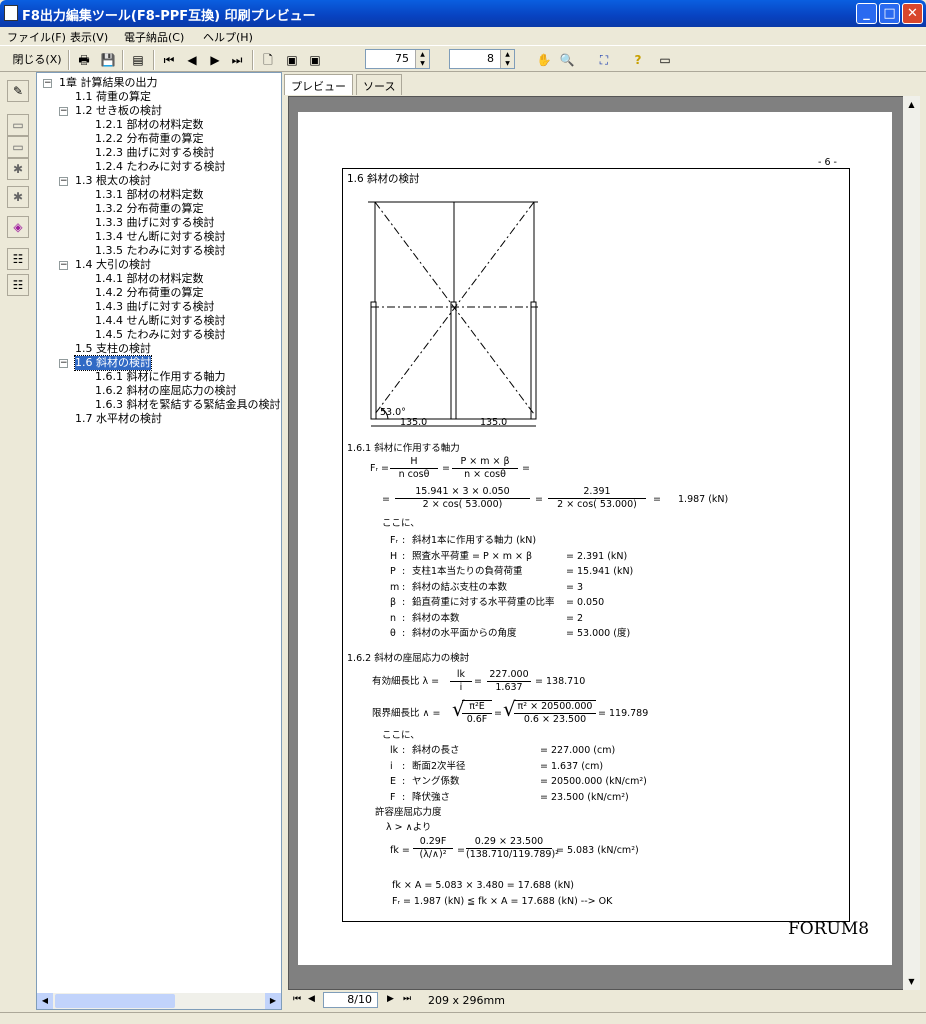  I want to click on definition-symbol: Fᵣ, so click(394, 540).